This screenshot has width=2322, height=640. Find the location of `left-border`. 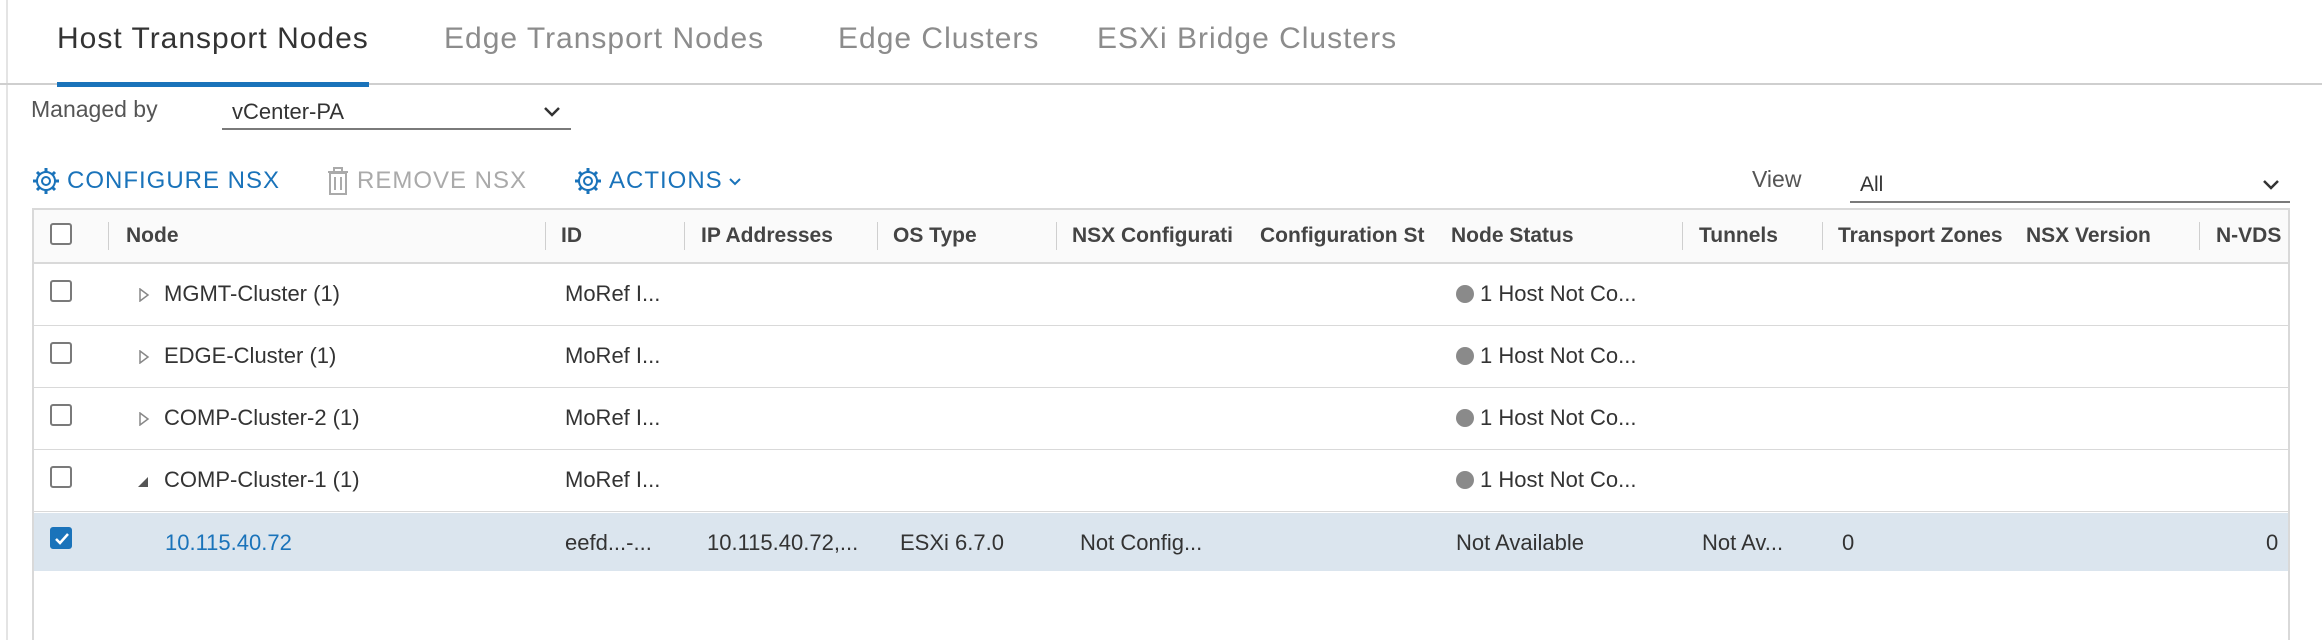

left-border is located at coordinates (7, 320).